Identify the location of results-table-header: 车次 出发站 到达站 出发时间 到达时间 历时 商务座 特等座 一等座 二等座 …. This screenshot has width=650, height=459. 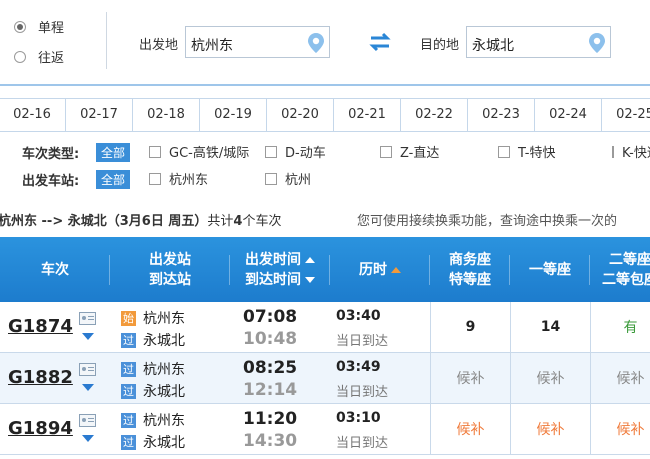
(325, 269).